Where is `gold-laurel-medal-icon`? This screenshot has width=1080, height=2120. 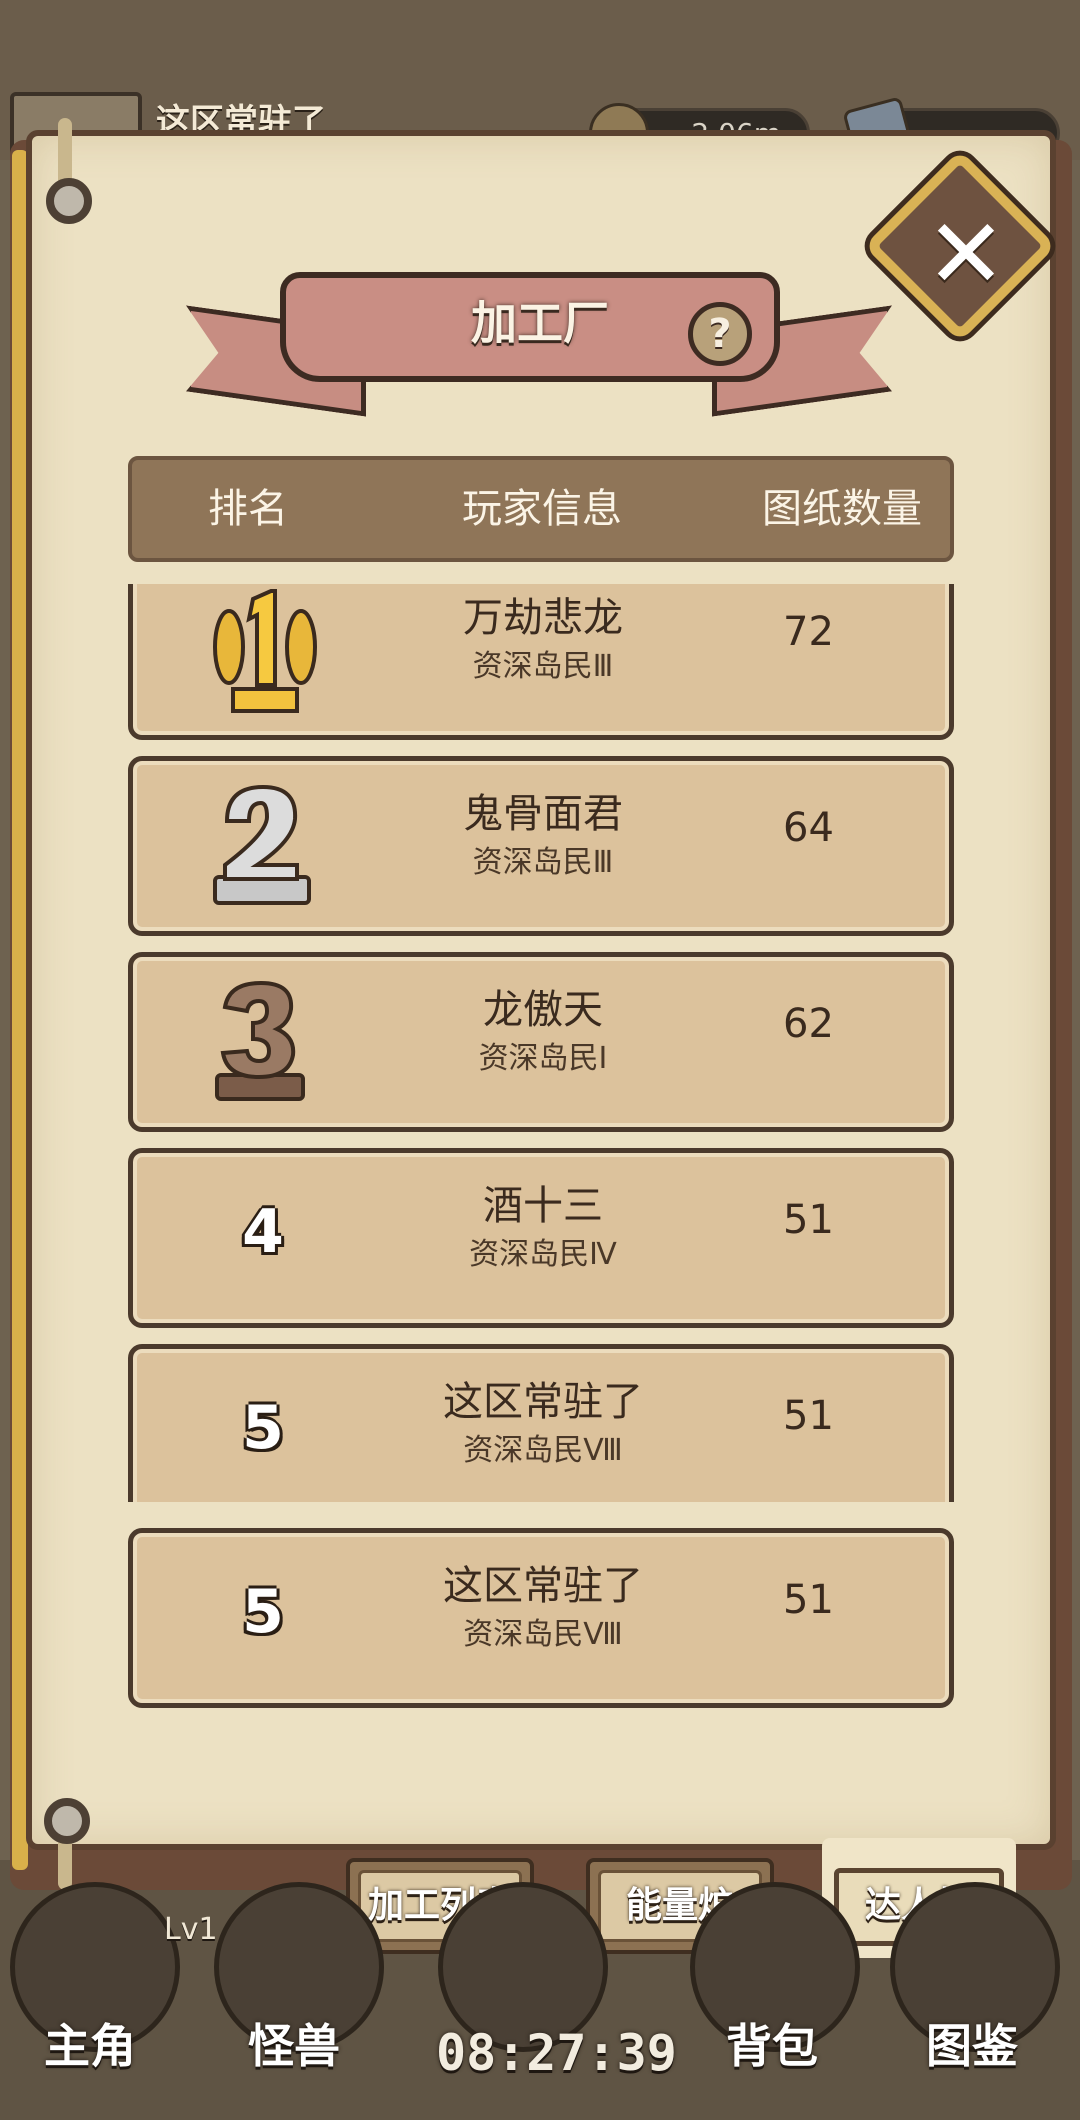
gold-laurel-medal-icon is located at coordinates (265, 651).